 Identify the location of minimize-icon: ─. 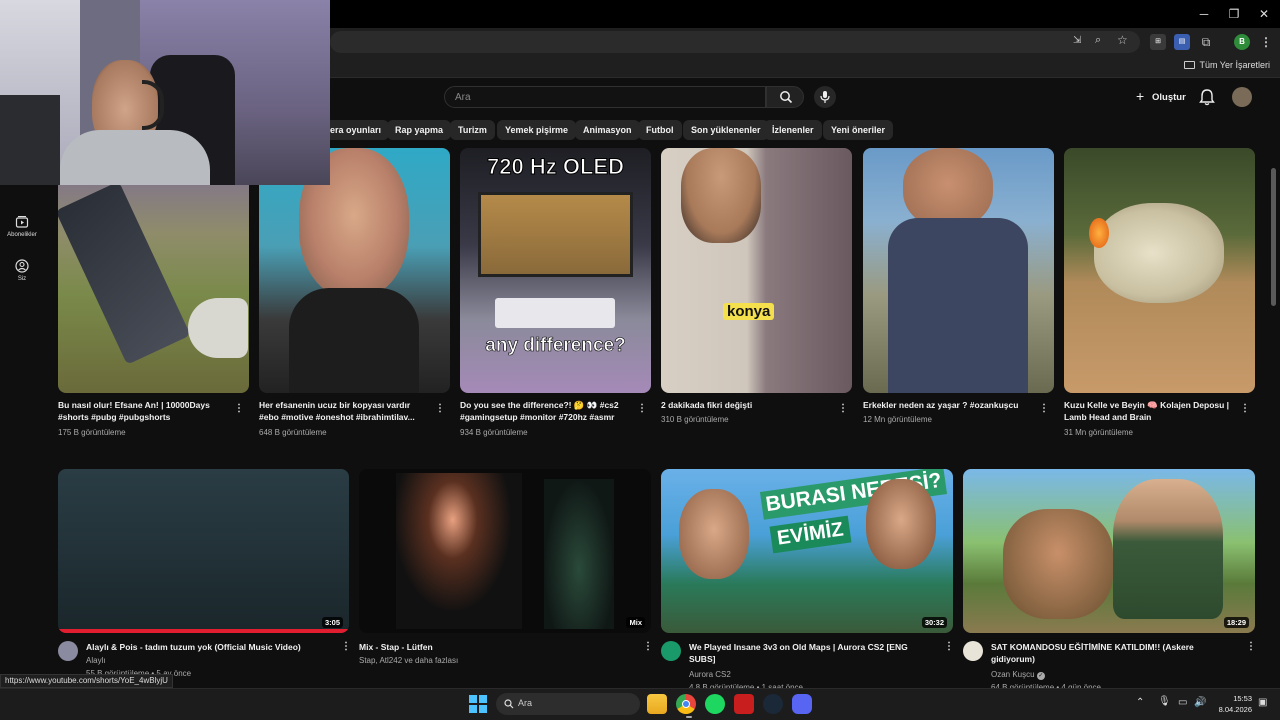
(1204, 14).